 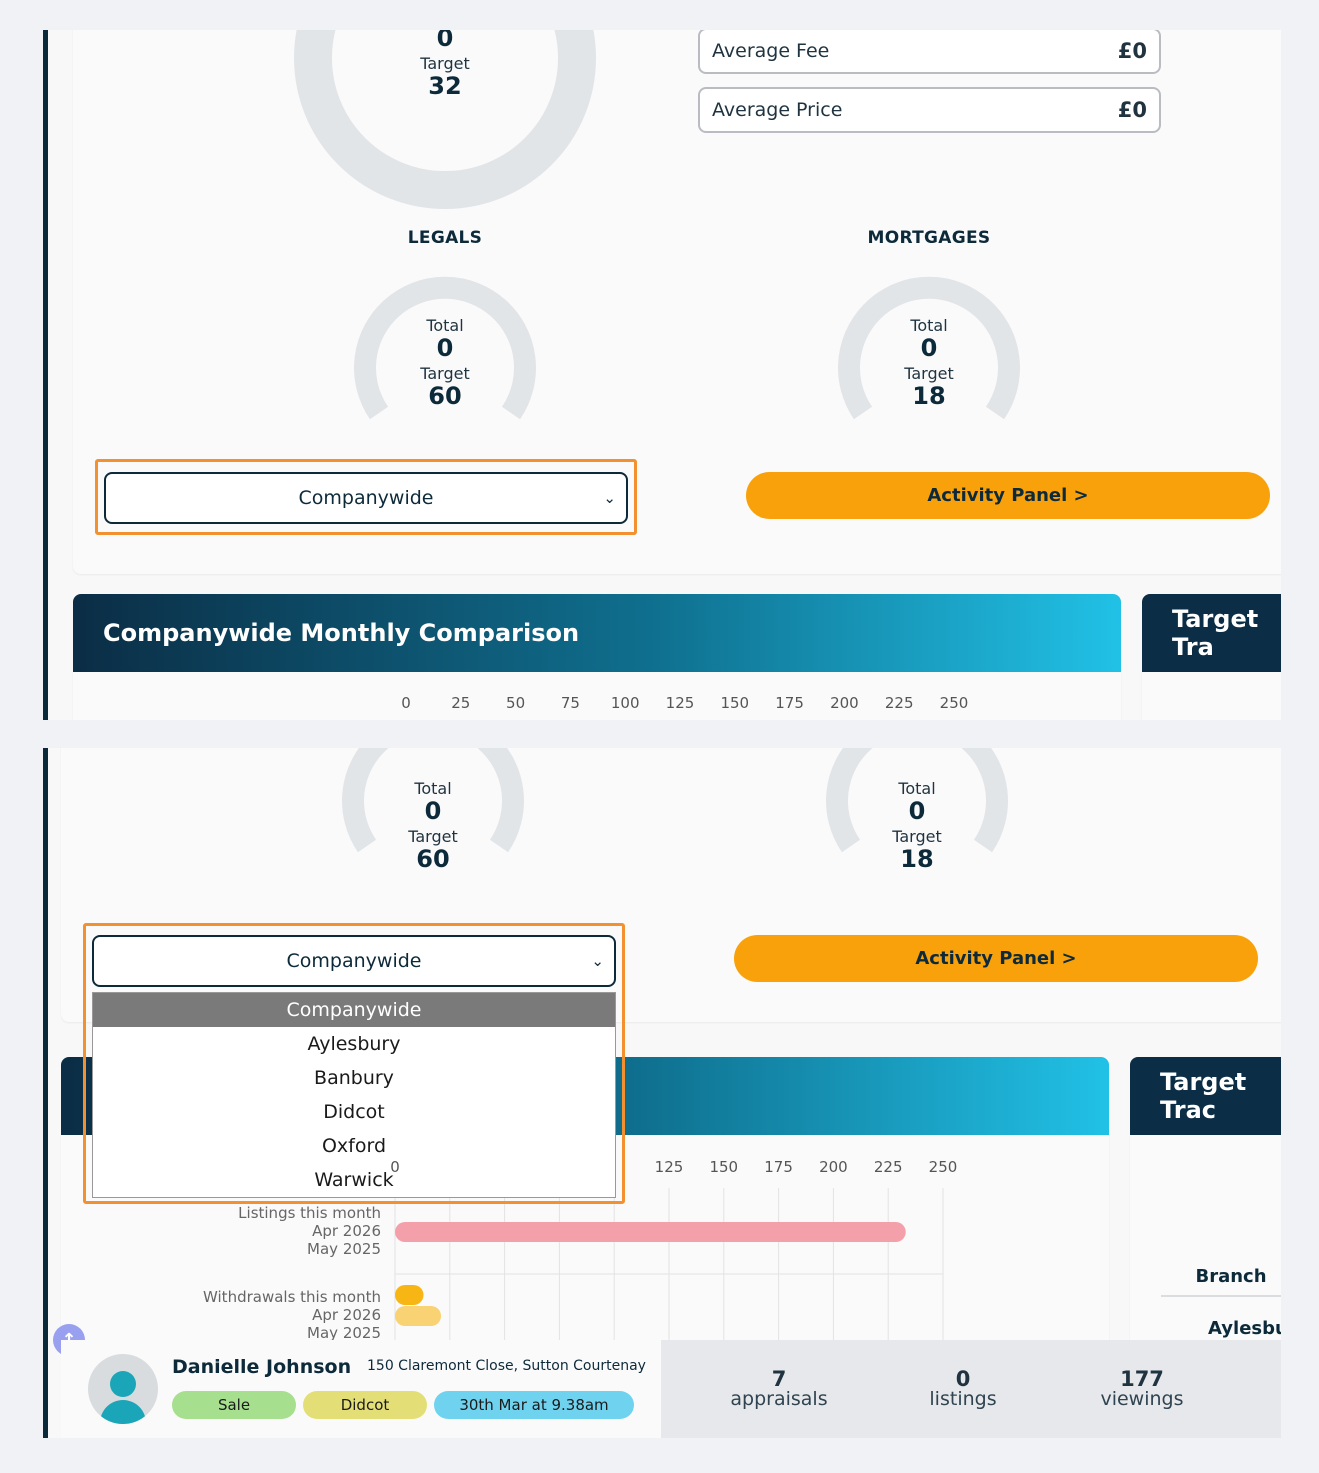 What do you see at coordinates (1132, 51) in the screenshot?
I see `average-fee-value: £0` at bounding box center [1132, 51].